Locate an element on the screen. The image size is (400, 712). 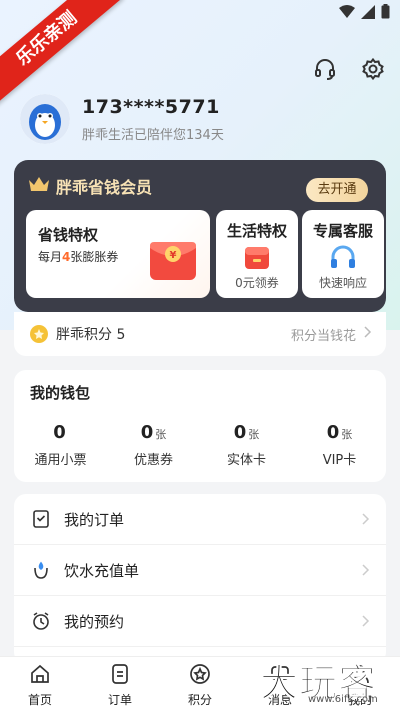
coupon-icon is located at coordinates (257, 258).